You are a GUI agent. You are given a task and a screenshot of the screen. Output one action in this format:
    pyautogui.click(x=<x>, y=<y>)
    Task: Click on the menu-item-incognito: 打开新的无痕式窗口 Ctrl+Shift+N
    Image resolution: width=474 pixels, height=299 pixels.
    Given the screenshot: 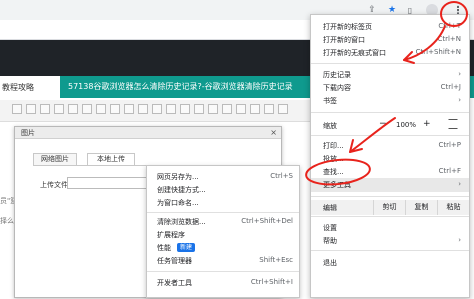 What is the action you would take?
    pyautogui.click(x=390, y=52)
    